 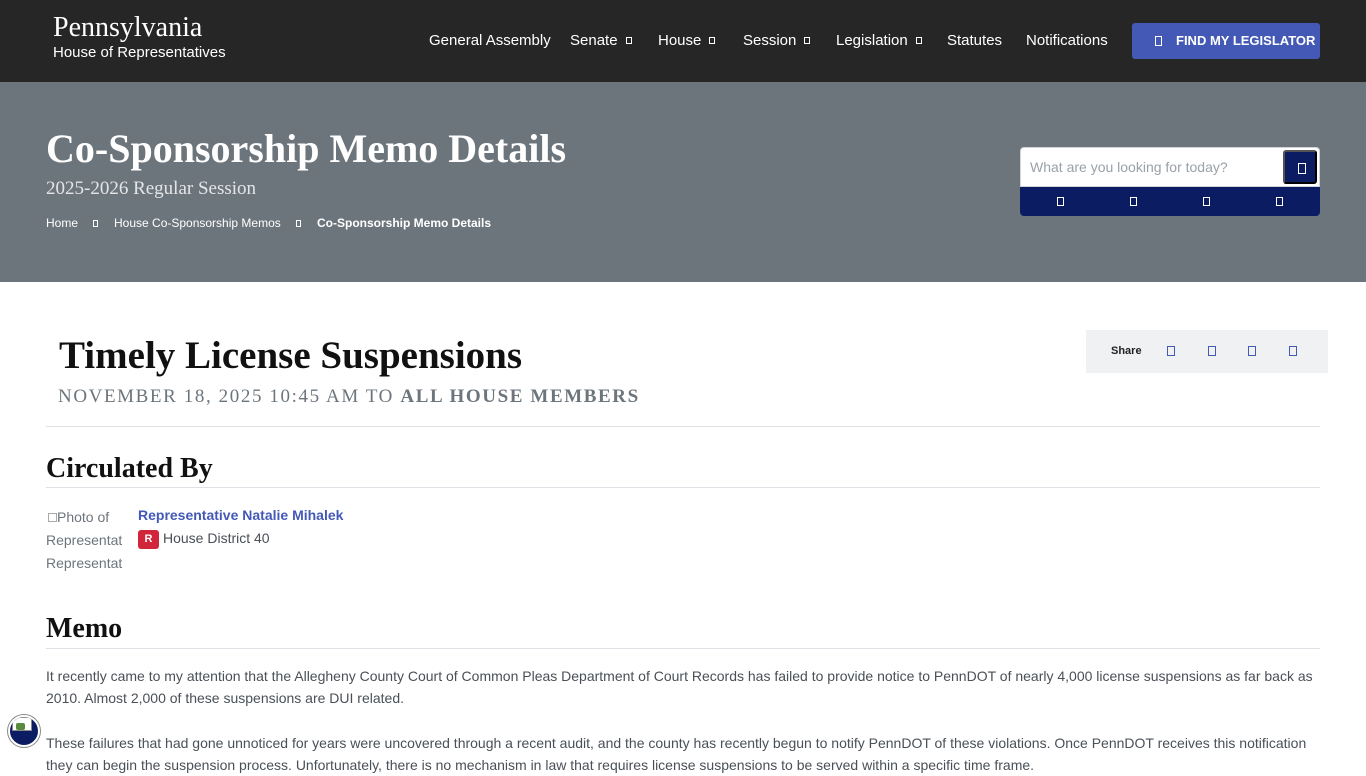 I want to click on search-icon, so click(x=1302, y=168).